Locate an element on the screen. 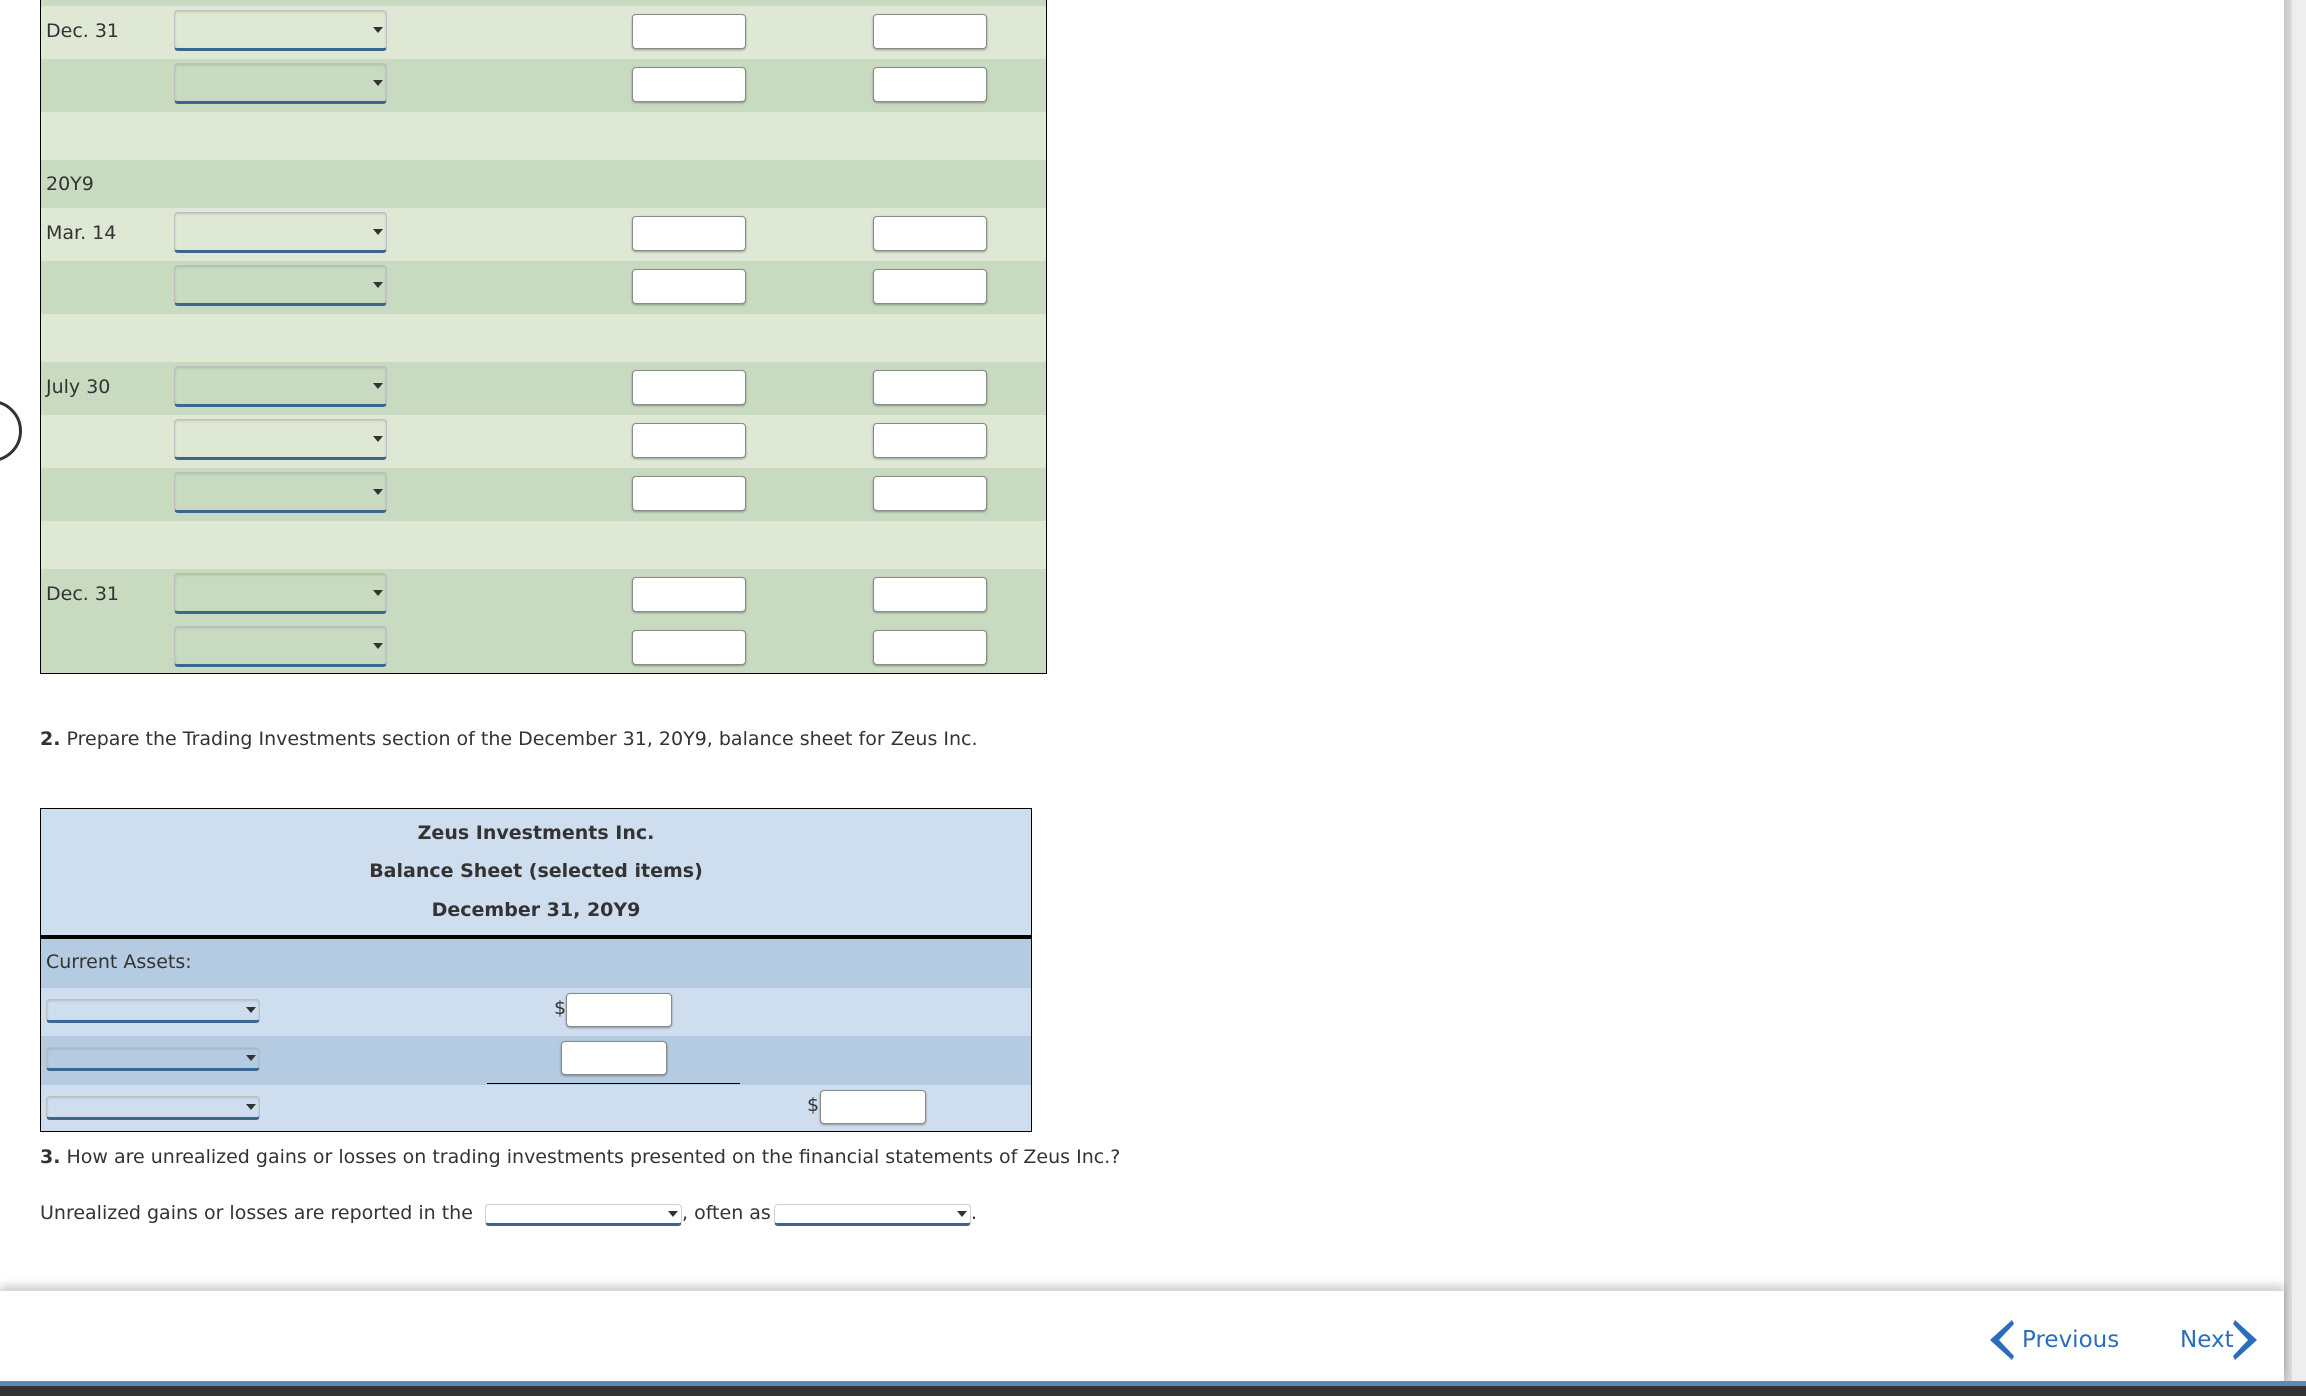 The image size is (2306, 1396). scrollbar-edge is located at coordinates (2288, 690).